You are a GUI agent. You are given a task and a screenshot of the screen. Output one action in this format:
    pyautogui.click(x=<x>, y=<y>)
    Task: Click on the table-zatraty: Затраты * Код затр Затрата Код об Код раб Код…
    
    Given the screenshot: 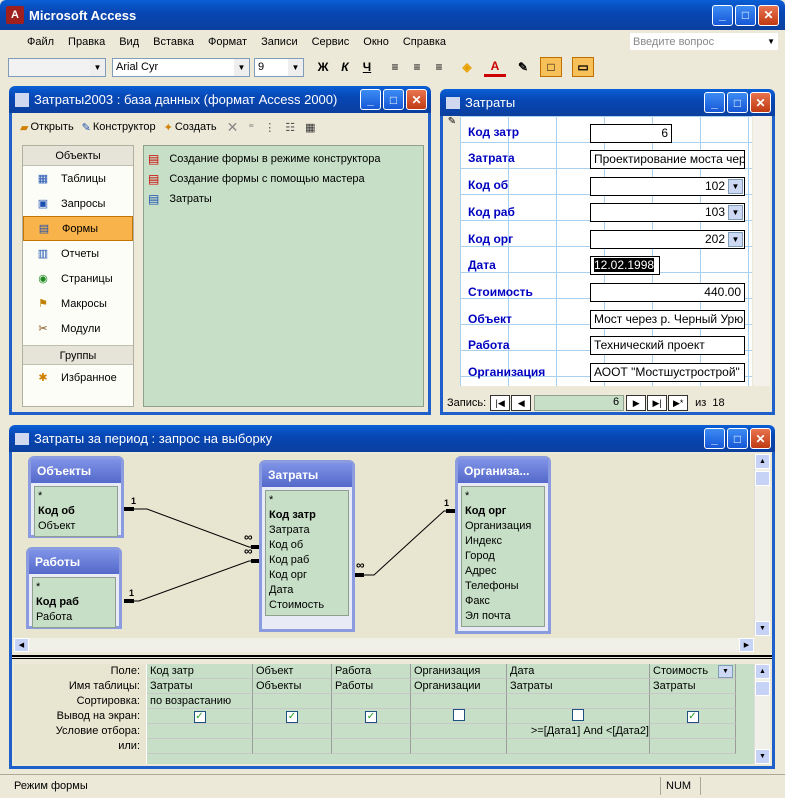 What is the action you would take?
    pyautogui.click(x=307, y=546)
    